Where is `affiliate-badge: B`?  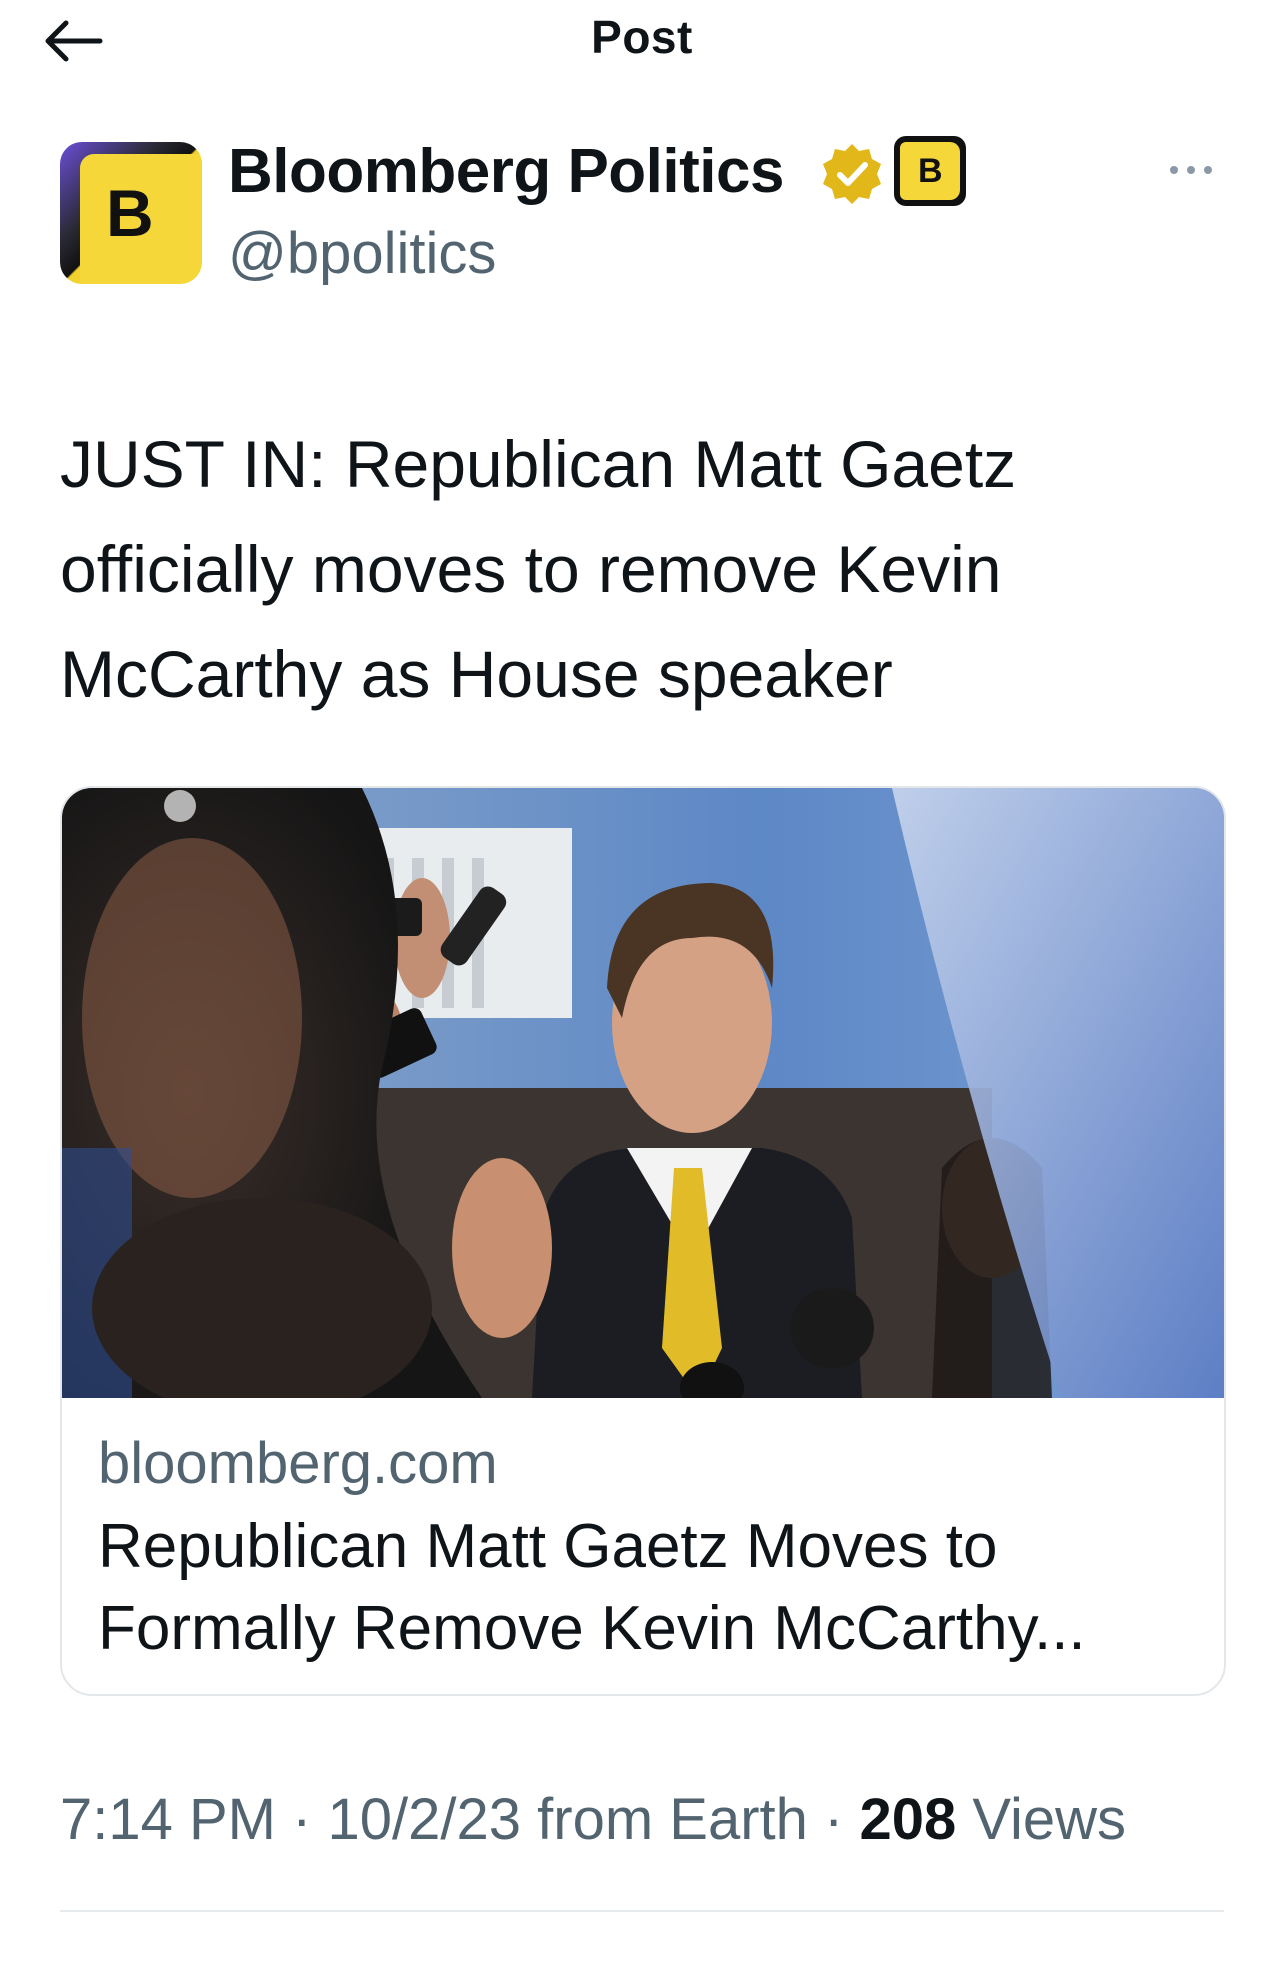
affiliate-badge: B is located at coordinates (930, 171).